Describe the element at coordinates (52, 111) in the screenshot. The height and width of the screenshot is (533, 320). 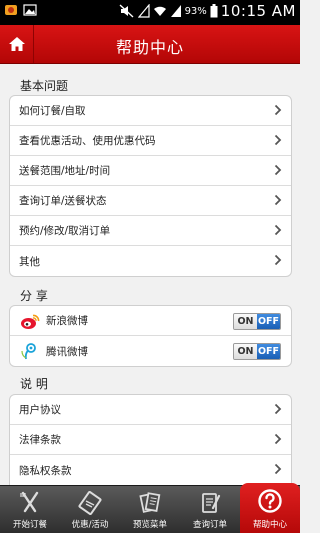
I see `list-item-label: 如何订餐/自取` at that location.